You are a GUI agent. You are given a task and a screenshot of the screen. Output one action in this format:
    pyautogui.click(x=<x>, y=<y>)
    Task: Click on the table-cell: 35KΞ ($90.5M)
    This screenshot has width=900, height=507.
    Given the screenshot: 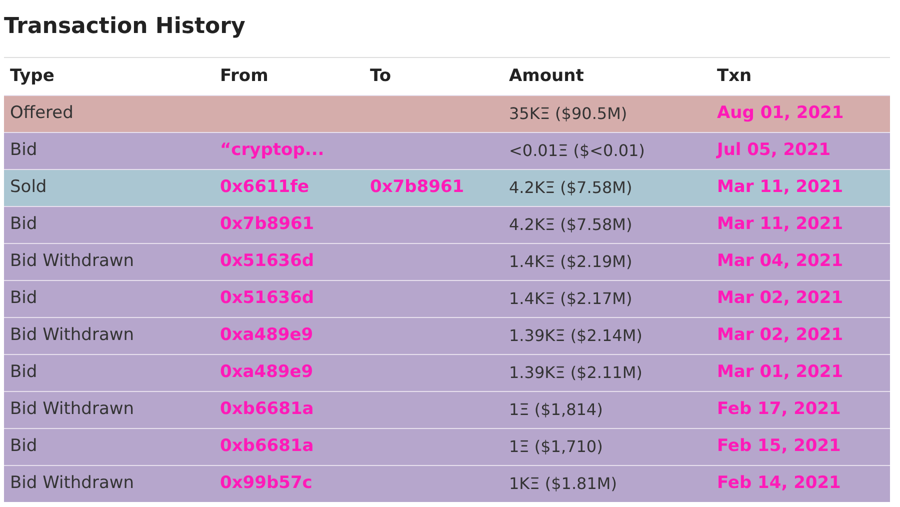 What is the action you would take?
    pyautogui.click(x=568, y=113)
    